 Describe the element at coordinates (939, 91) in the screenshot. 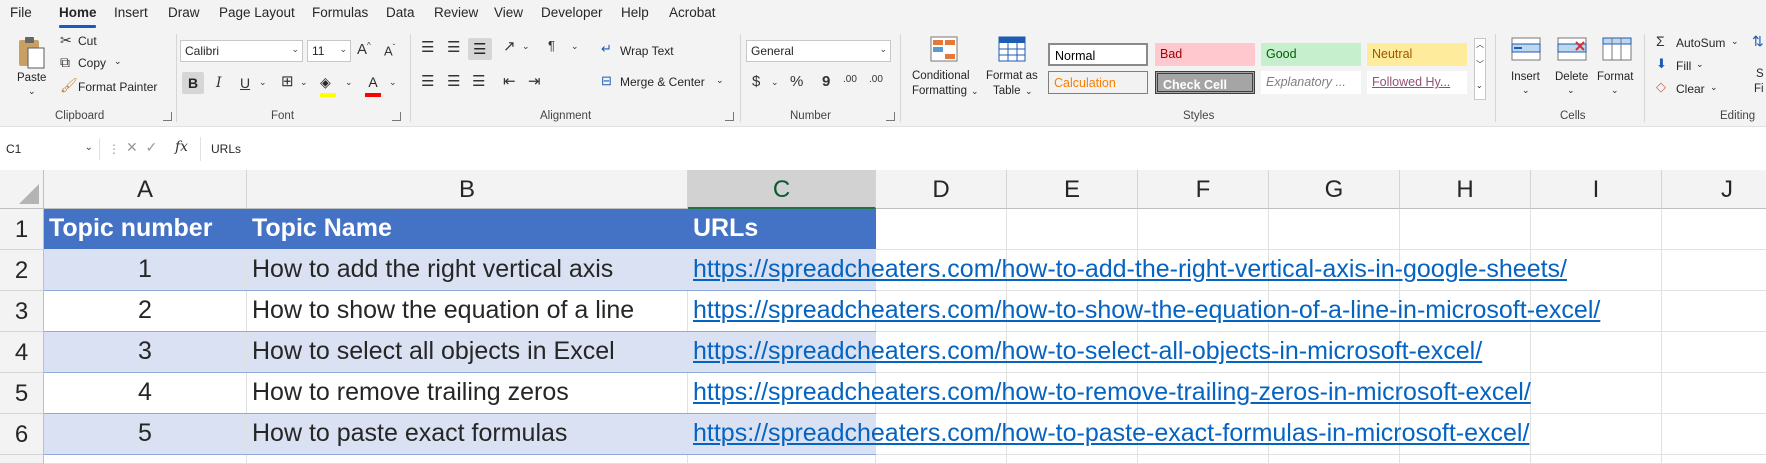

I see `conditional-formatting-line2: Formatting` at that location.